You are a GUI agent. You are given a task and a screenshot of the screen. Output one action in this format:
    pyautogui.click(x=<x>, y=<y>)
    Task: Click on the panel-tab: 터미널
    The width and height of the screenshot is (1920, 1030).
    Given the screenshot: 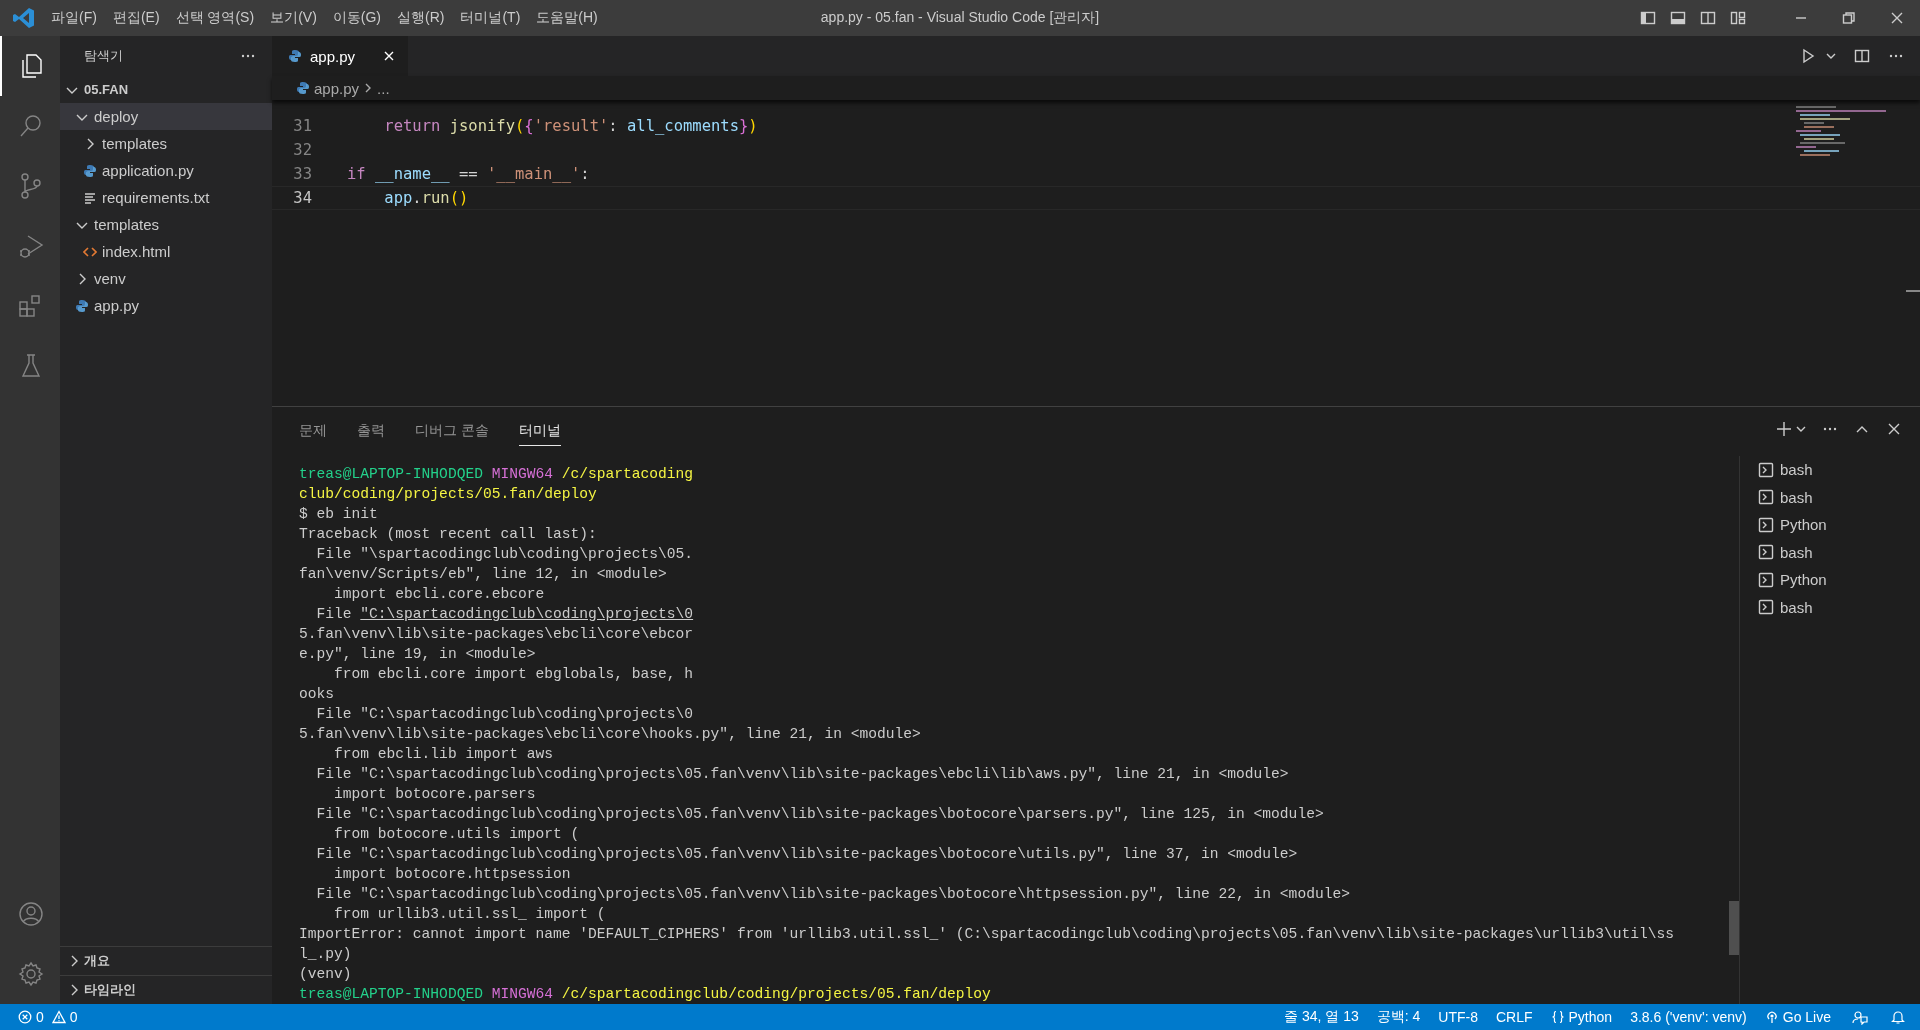 What is the action you would take?
    pyautogui.click(x=539, y=431)
    